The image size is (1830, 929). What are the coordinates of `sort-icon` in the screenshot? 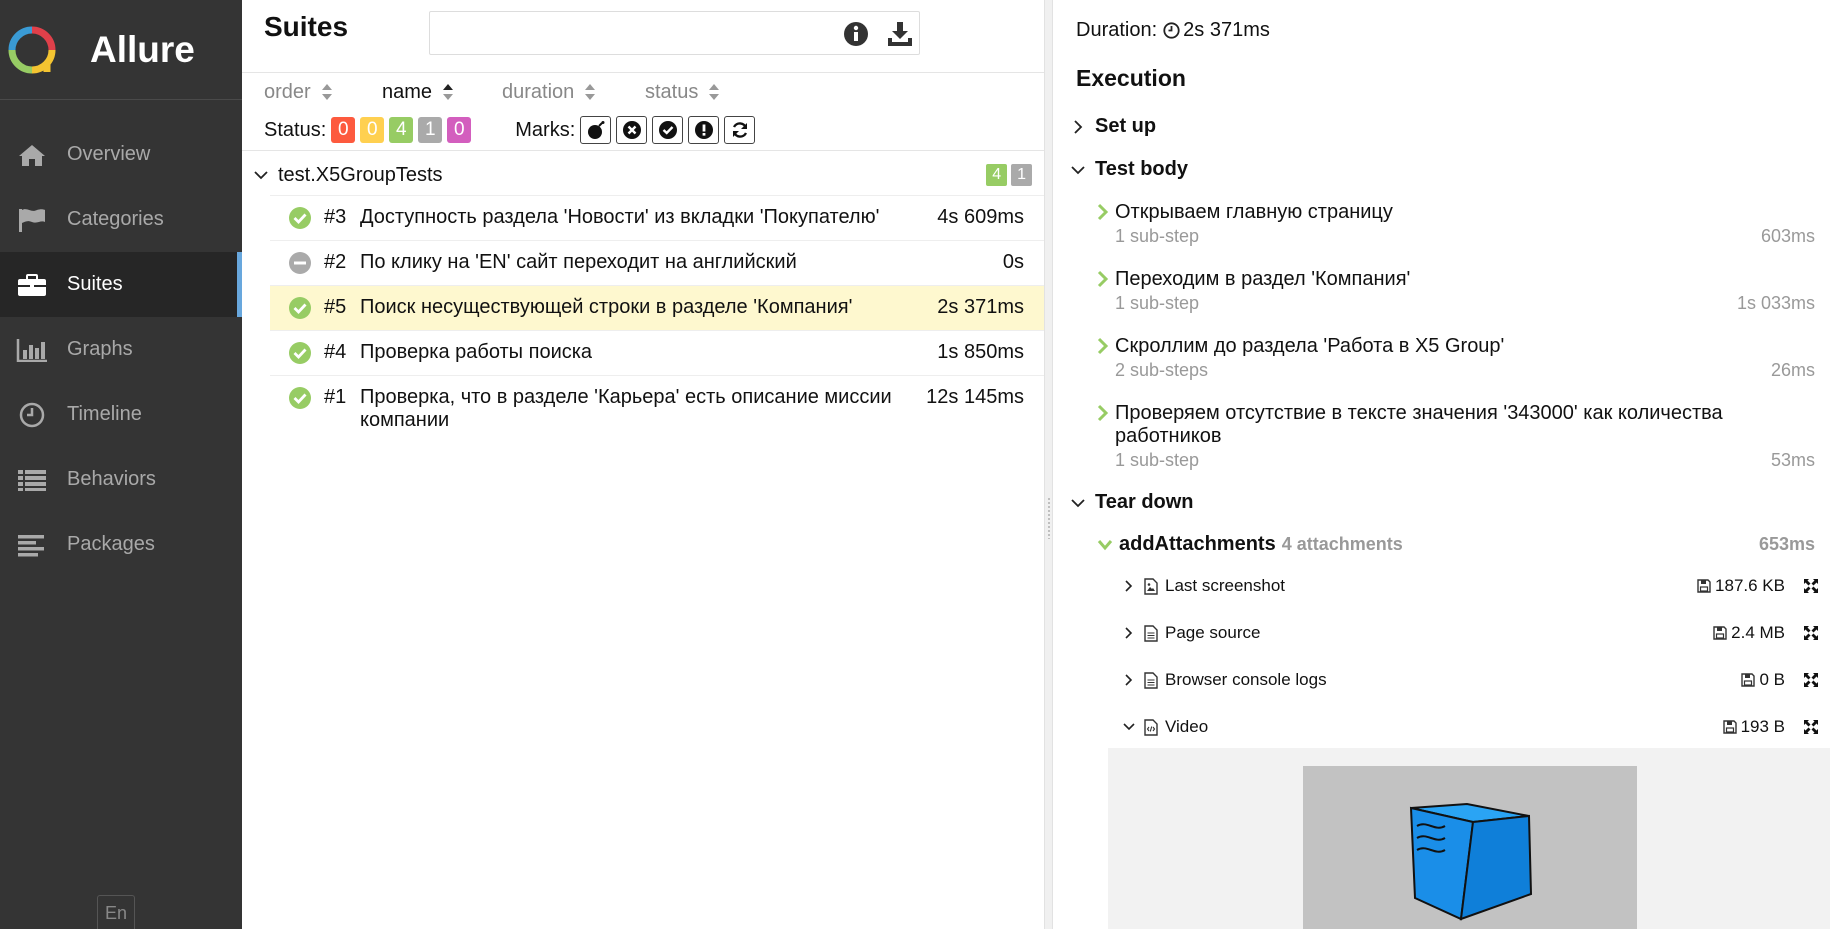 It's located at (326, 92).